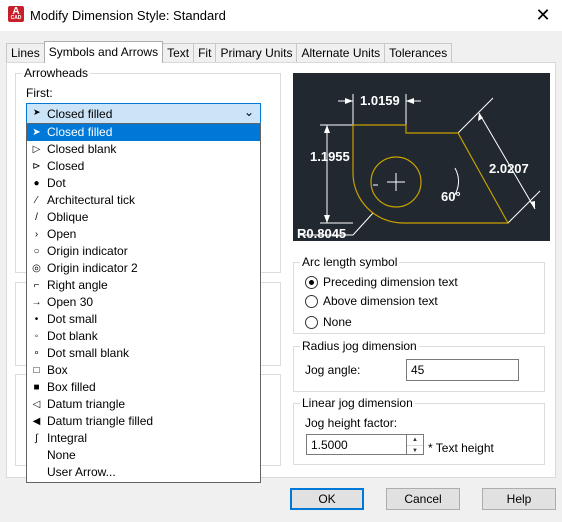 The width and height of the screenshot is (562, 522). Describe the element at coordinates (25, 53) in the screenshot. I see `tab-lines: Lines` at that location.